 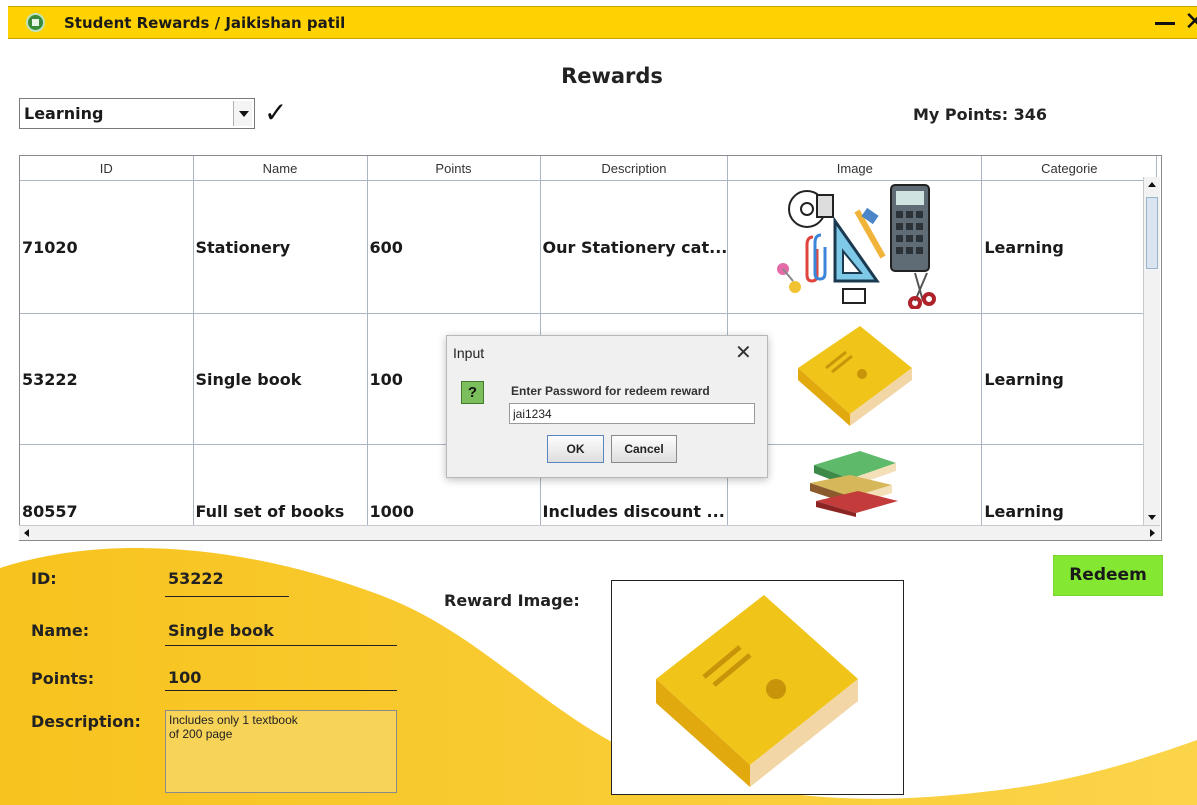 What do you see at coordinates (35, 22) in the screenshot?
I see `app-icon` at bounding box center [35, 22].